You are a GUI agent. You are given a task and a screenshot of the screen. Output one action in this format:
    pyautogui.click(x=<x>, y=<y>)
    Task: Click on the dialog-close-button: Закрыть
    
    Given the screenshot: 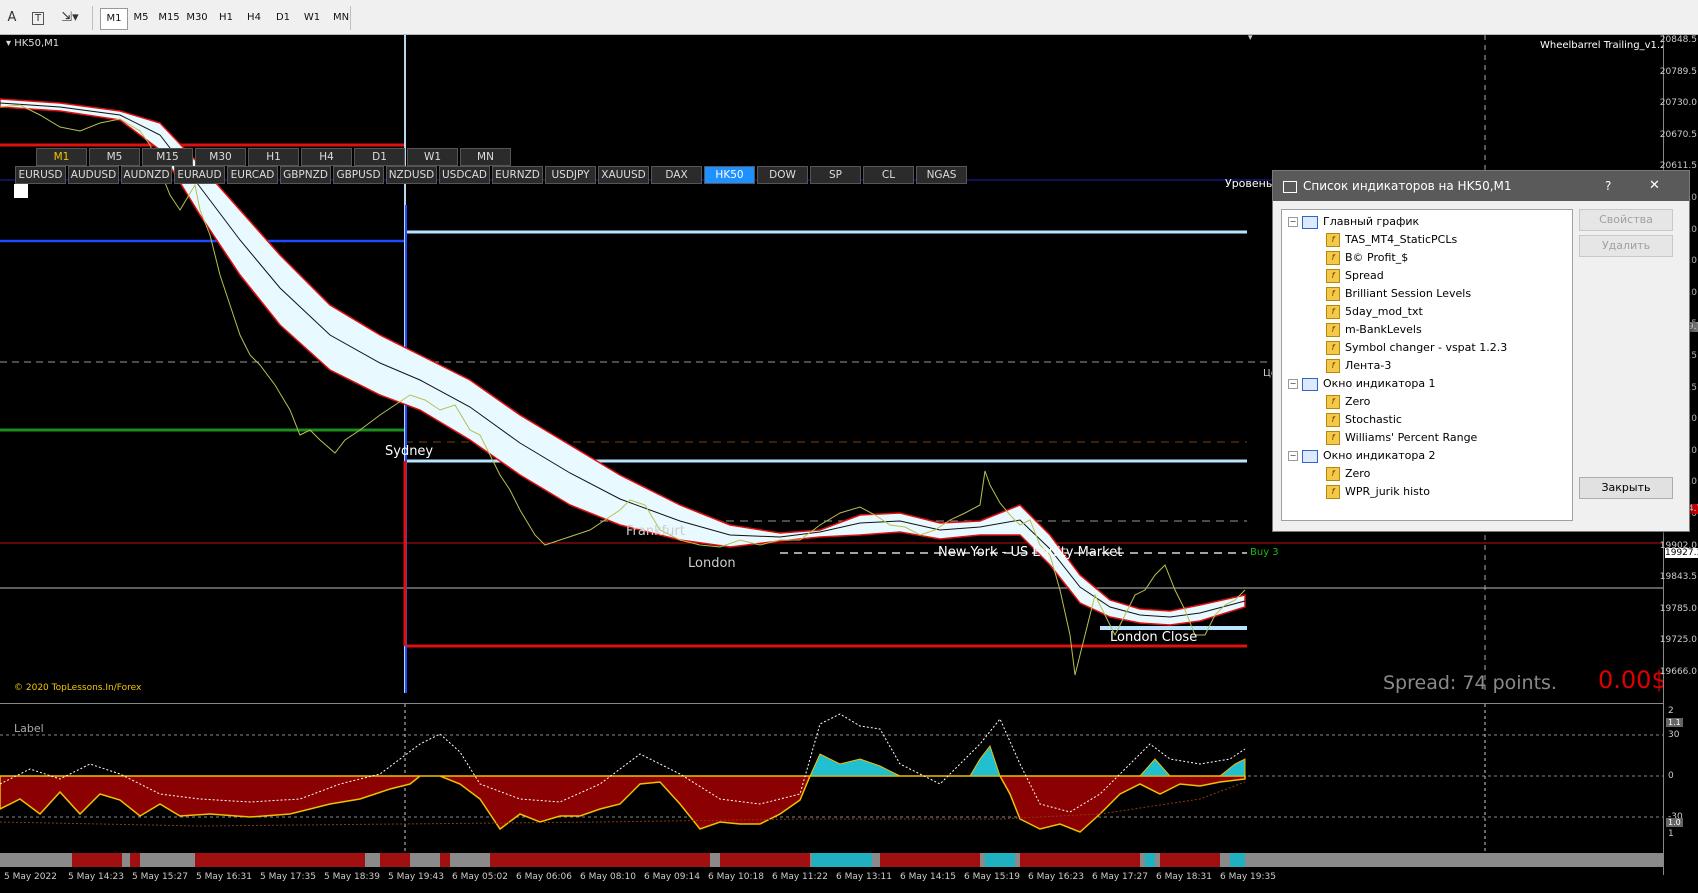 What is the action you would take?
    pyautogui.click(x=1626, y=488)
    